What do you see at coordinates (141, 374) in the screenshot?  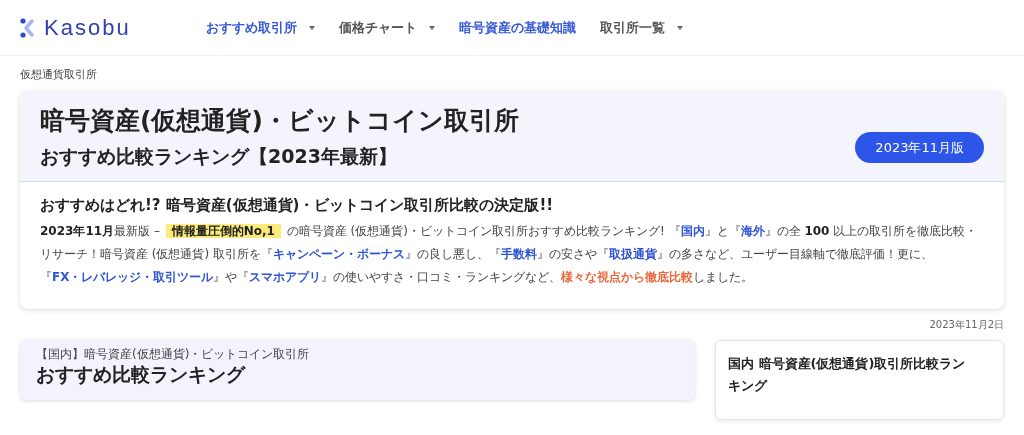 I see `ranking-title: おすすめ比較ランキング` at bounding box center [141, 374].